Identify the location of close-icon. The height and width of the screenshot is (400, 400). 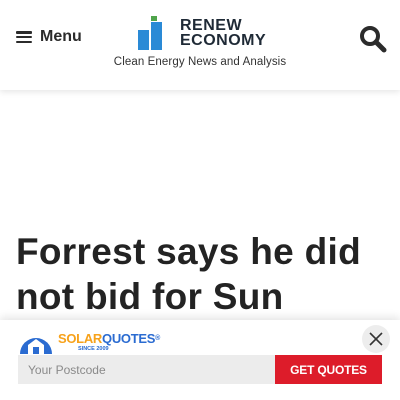
(376, 339).